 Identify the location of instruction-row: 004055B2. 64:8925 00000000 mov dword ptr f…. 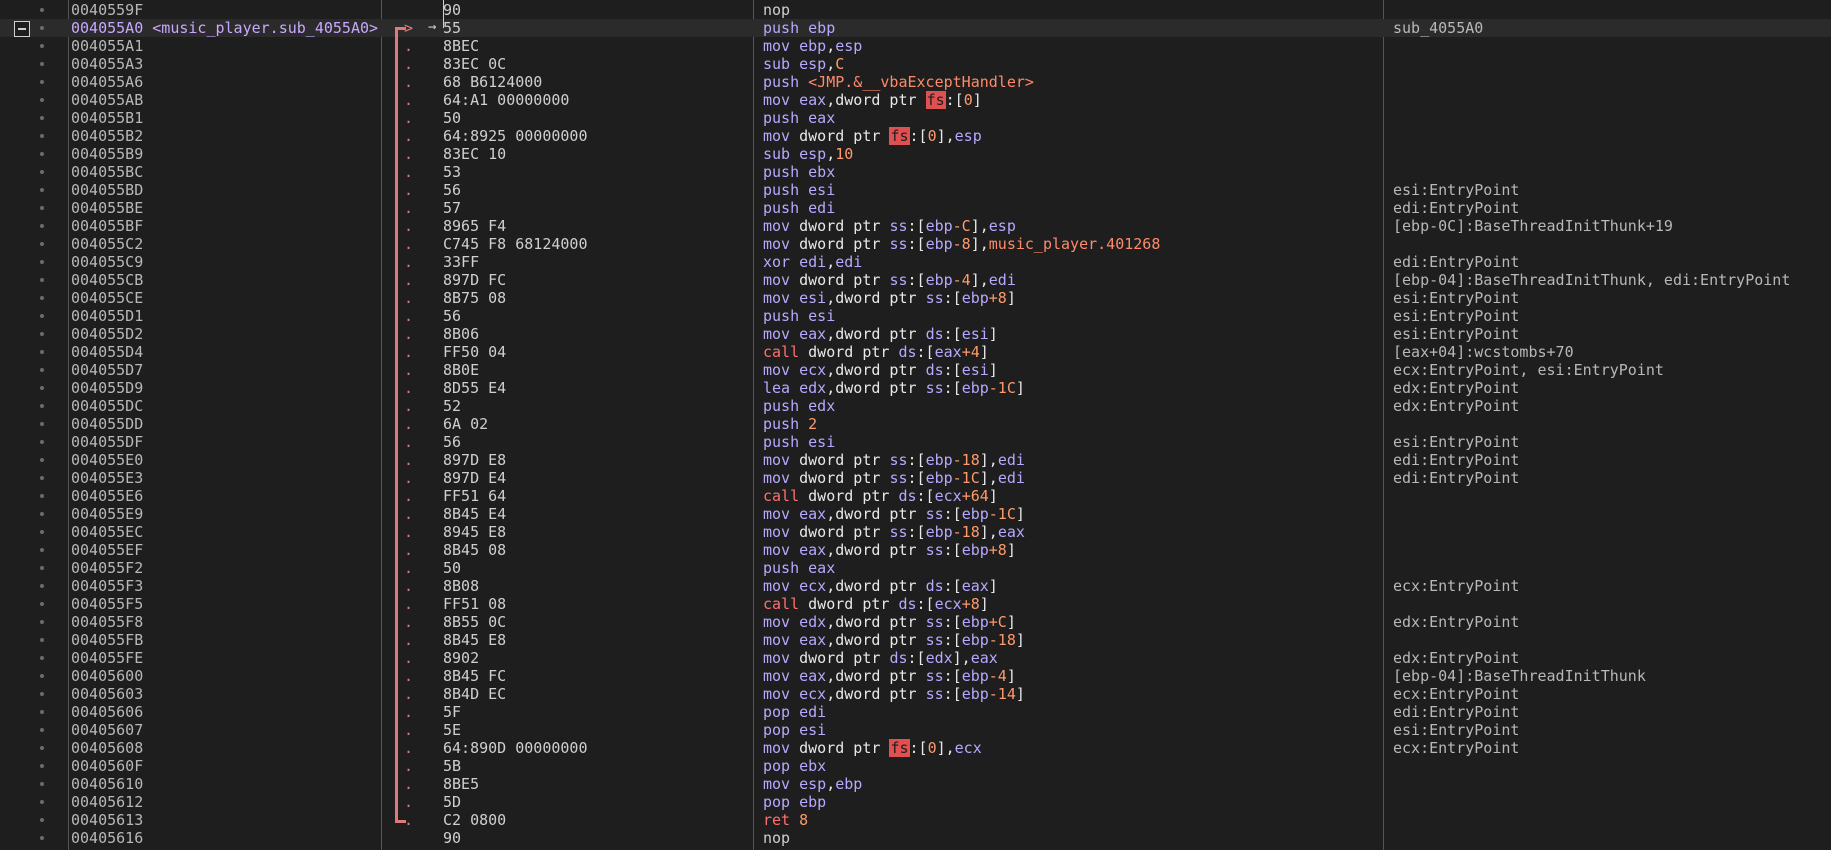
(915, 136).